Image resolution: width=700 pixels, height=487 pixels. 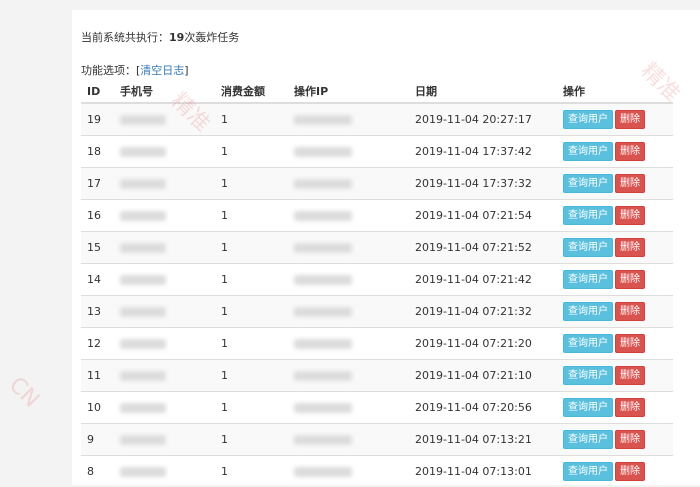 I want to click on table-row: 1512019-11-04 07:21:52查询用户删除, so click(x=377, y=248).